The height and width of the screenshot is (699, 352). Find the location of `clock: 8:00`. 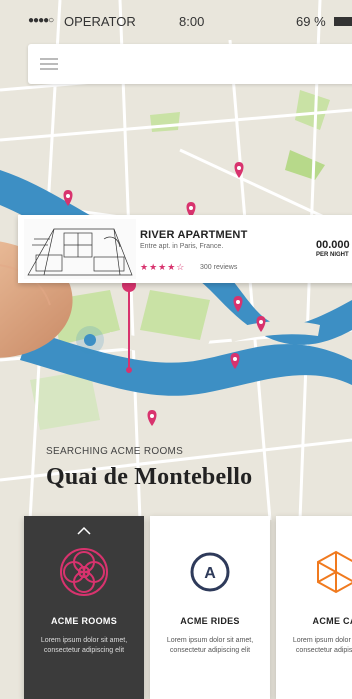

clock: 8:00 is located at coordinates (192, 21).